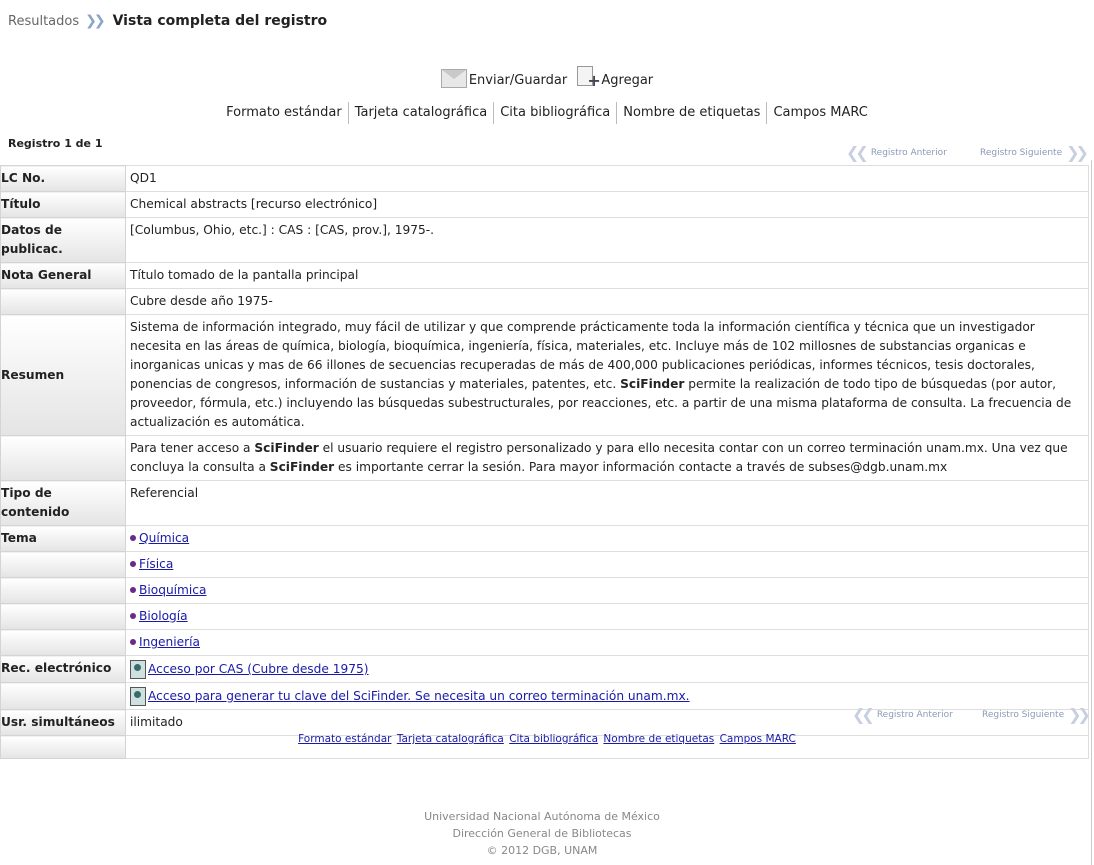  I want to click on tab-campos-marc: Campos MARC, so click(820, 113).